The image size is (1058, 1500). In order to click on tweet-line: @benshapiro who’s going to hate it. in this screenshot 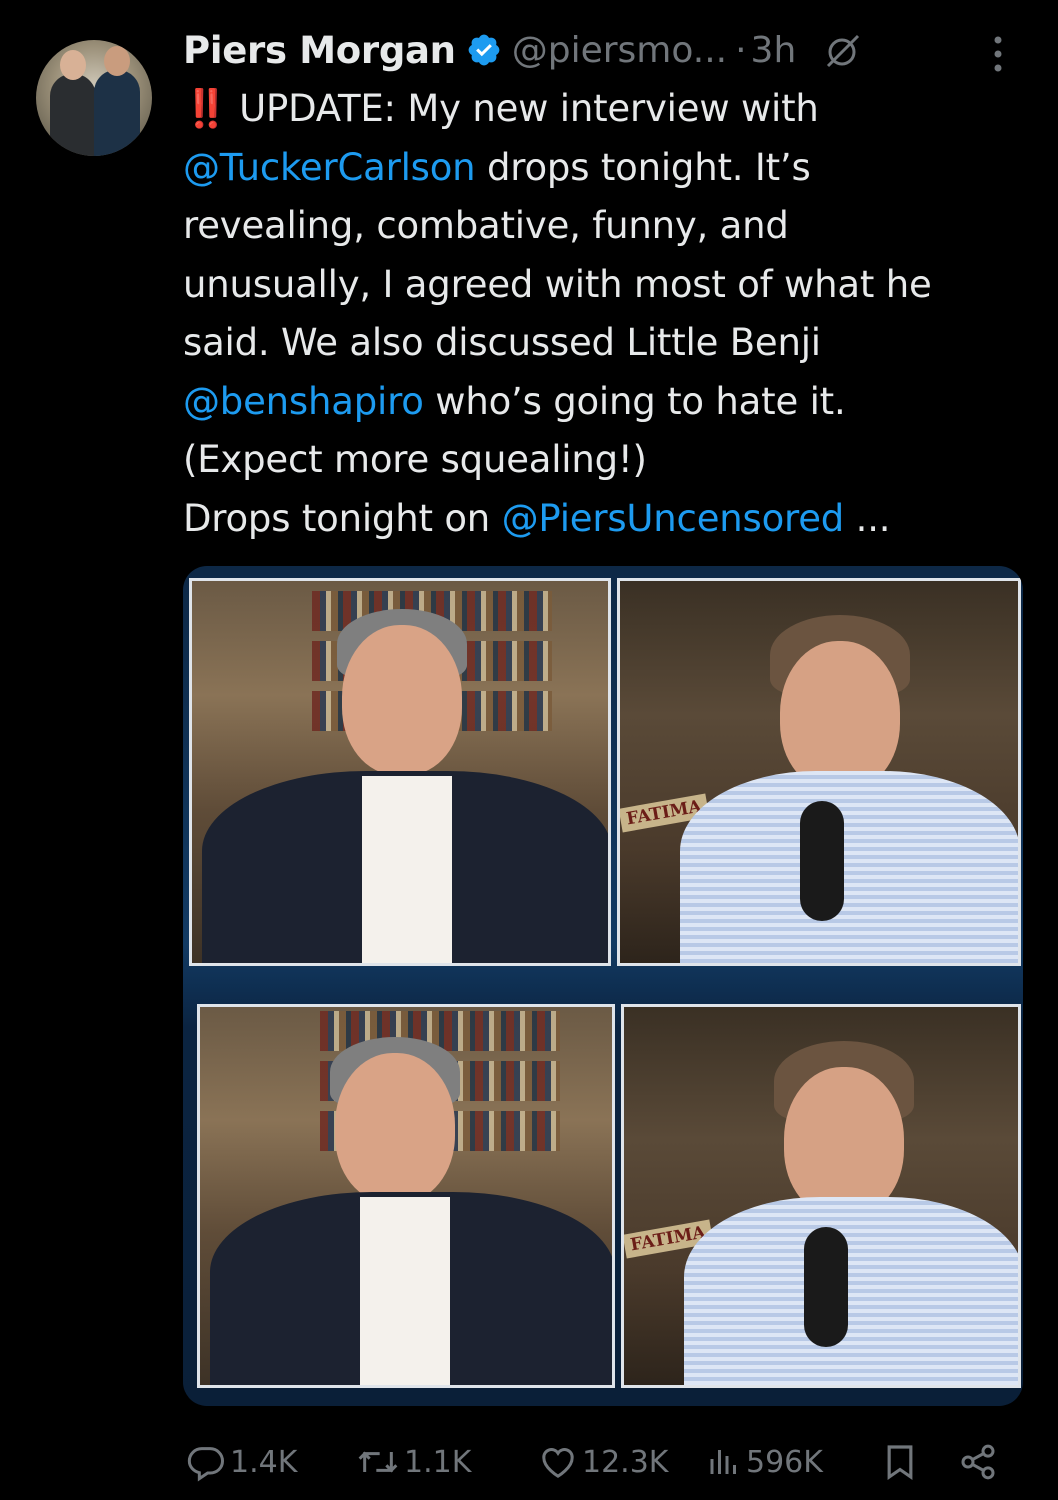, I will do `click(608, 402)`.